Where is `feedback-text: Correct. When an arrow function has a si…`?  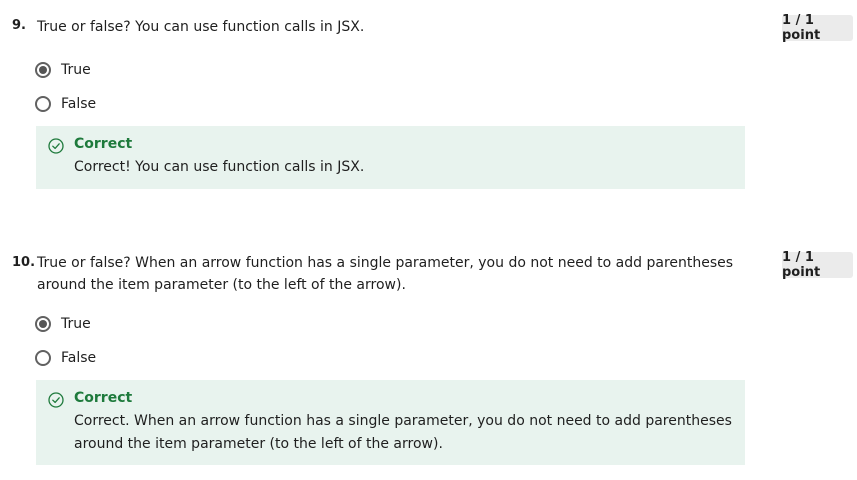 feedback-text: Correct. When an arrow function has a si… is located at coordinates (403, 432).